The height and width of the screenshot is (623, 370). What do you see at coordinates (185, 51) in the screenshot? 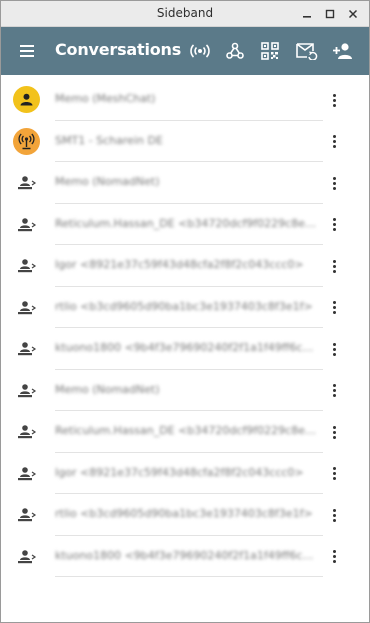
I see `app-bar: Conversations` at bounding box center [185, 51].